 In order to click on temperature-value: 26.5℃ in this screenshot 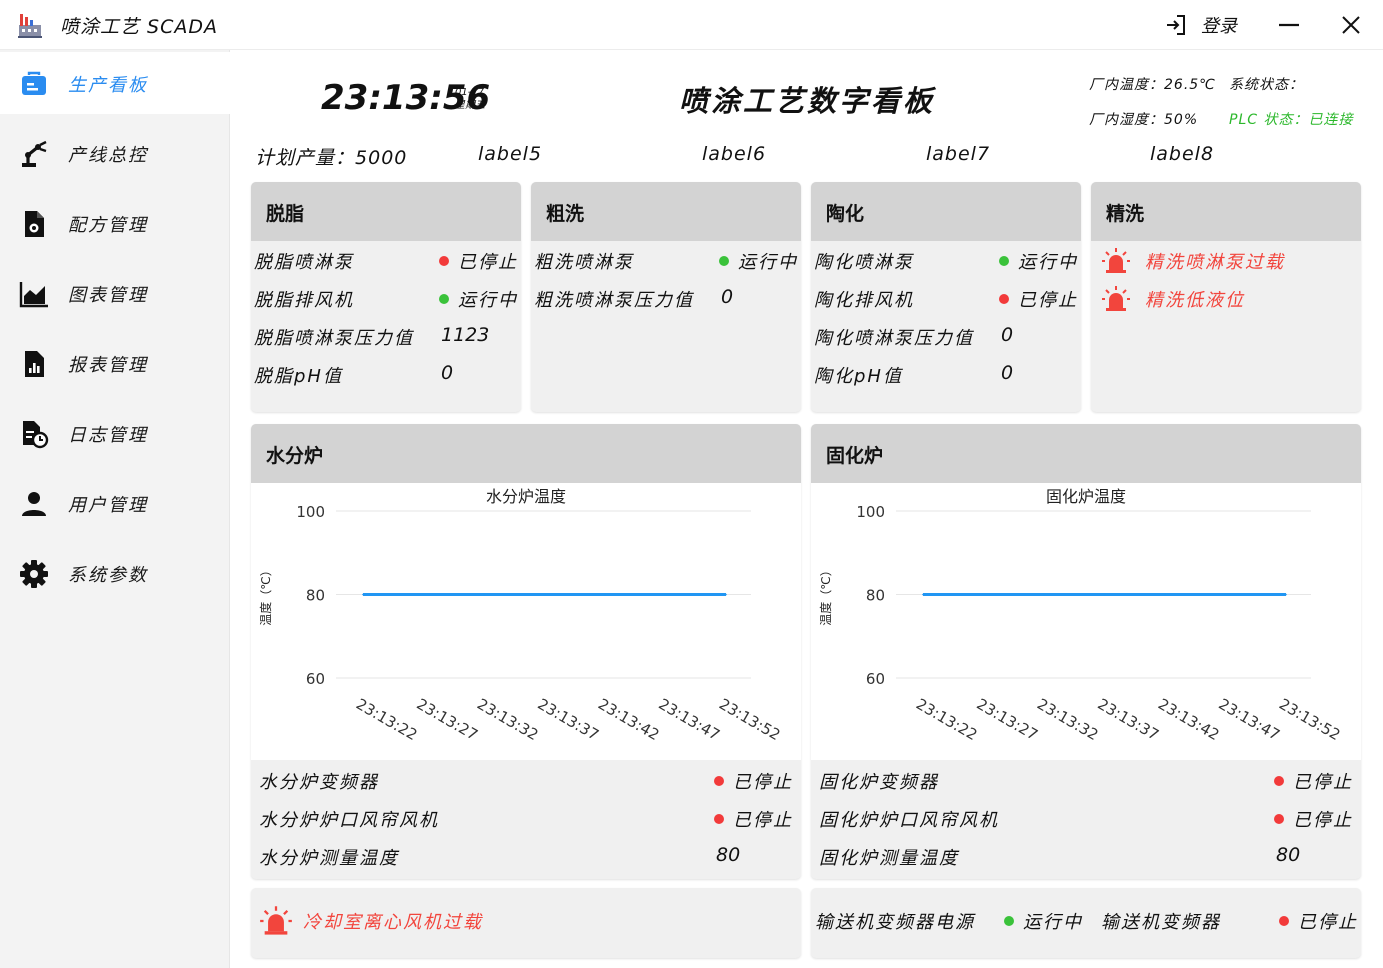, I will do `click(1190, 85)`.